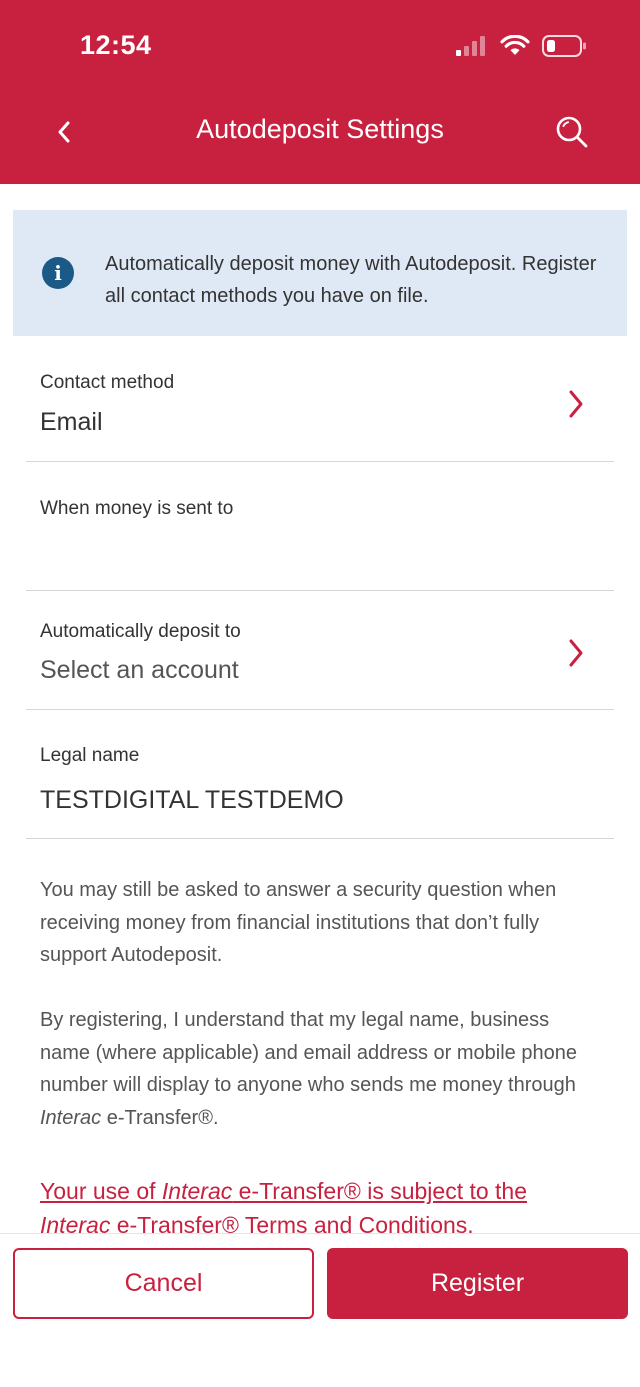 The height and width of the screenshot is (1387, 640). What do you see at coordinates (71, 422) in the screenshot?
I see `contact-method-value: Email` at bounding box center [71, 422].